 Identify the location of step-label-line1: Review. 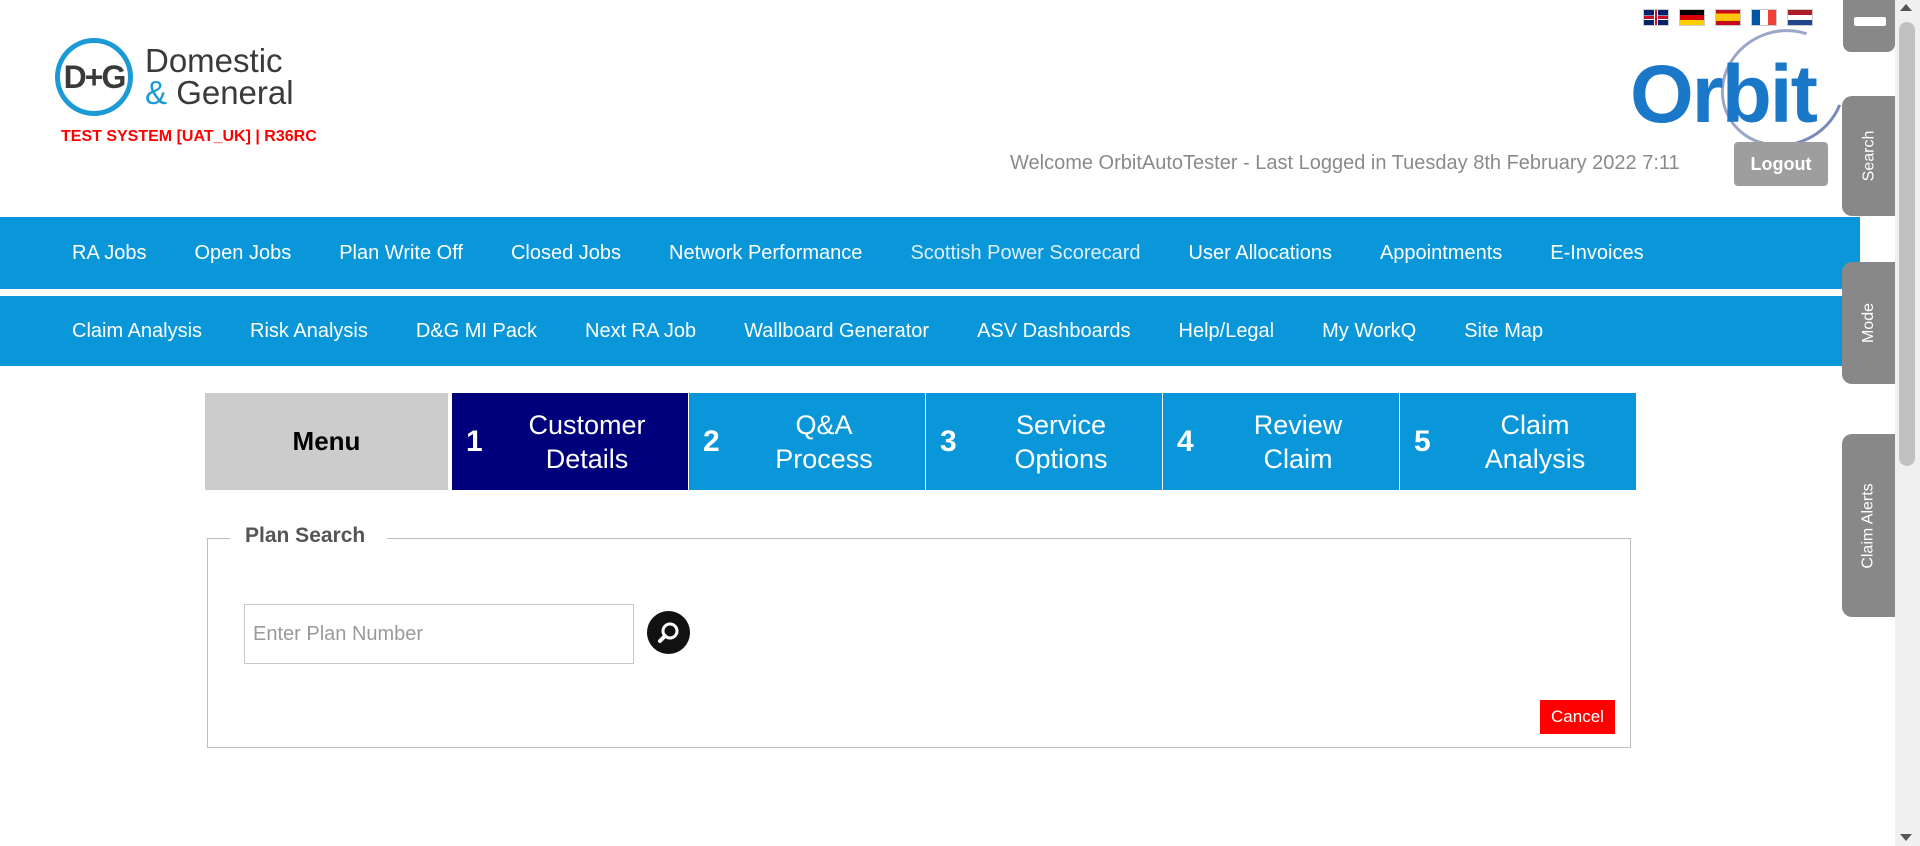
(1298, 424).